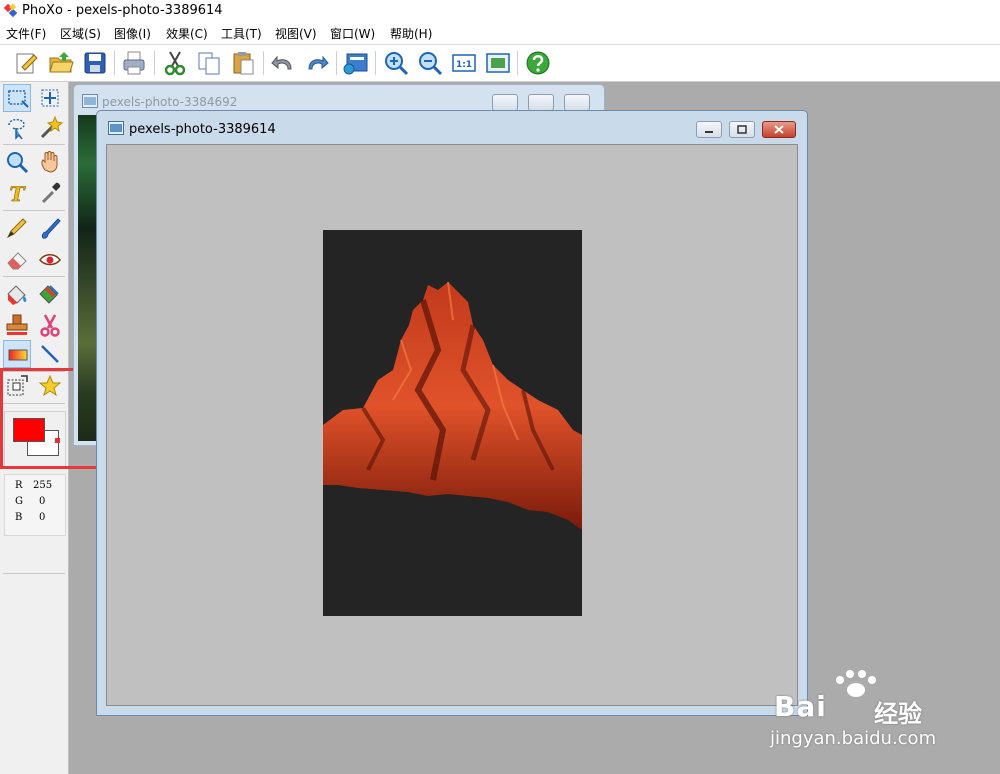 This screenshot has width=1000, height=774. Describe the element at coordinates (50, 193) in the screenshot. I see `eyedropper-icon` at that location.